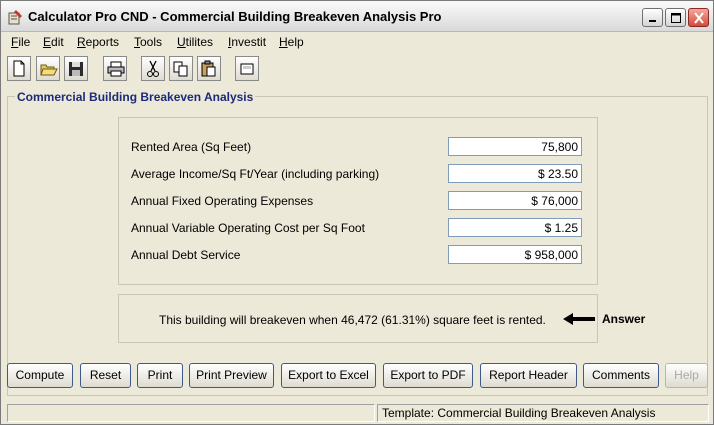 Image resolution: width=714 pixels, height=425 pixels. I want to click on help-button: Help, so click(686, 375).